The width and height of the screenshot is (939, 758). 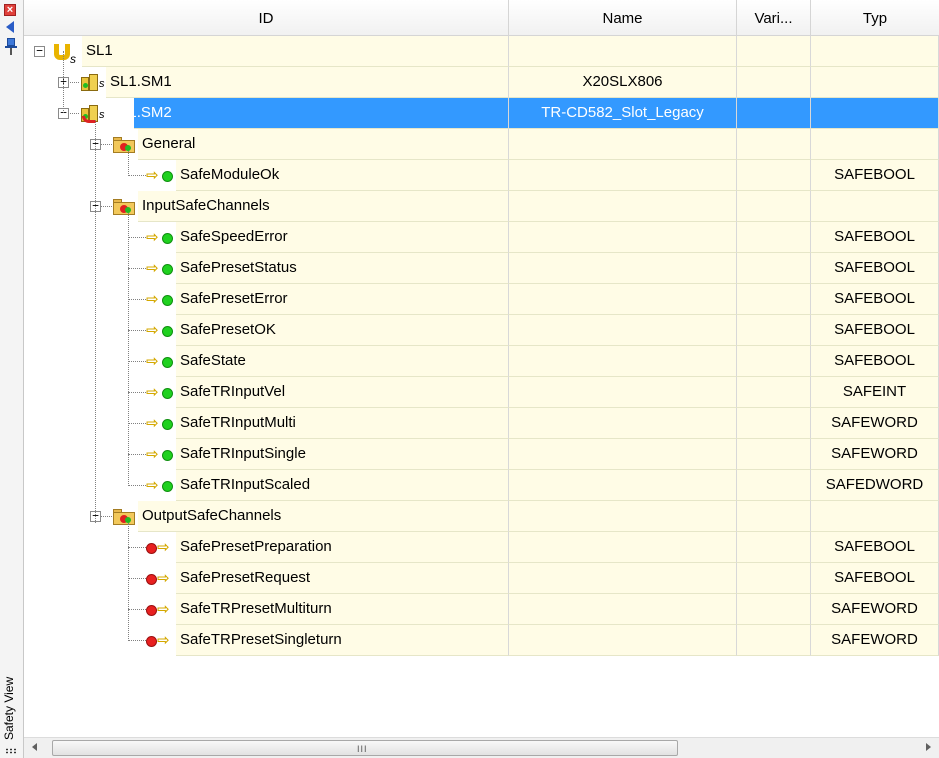 I want to click on id-label: SL1, so click(x=99, y=50).